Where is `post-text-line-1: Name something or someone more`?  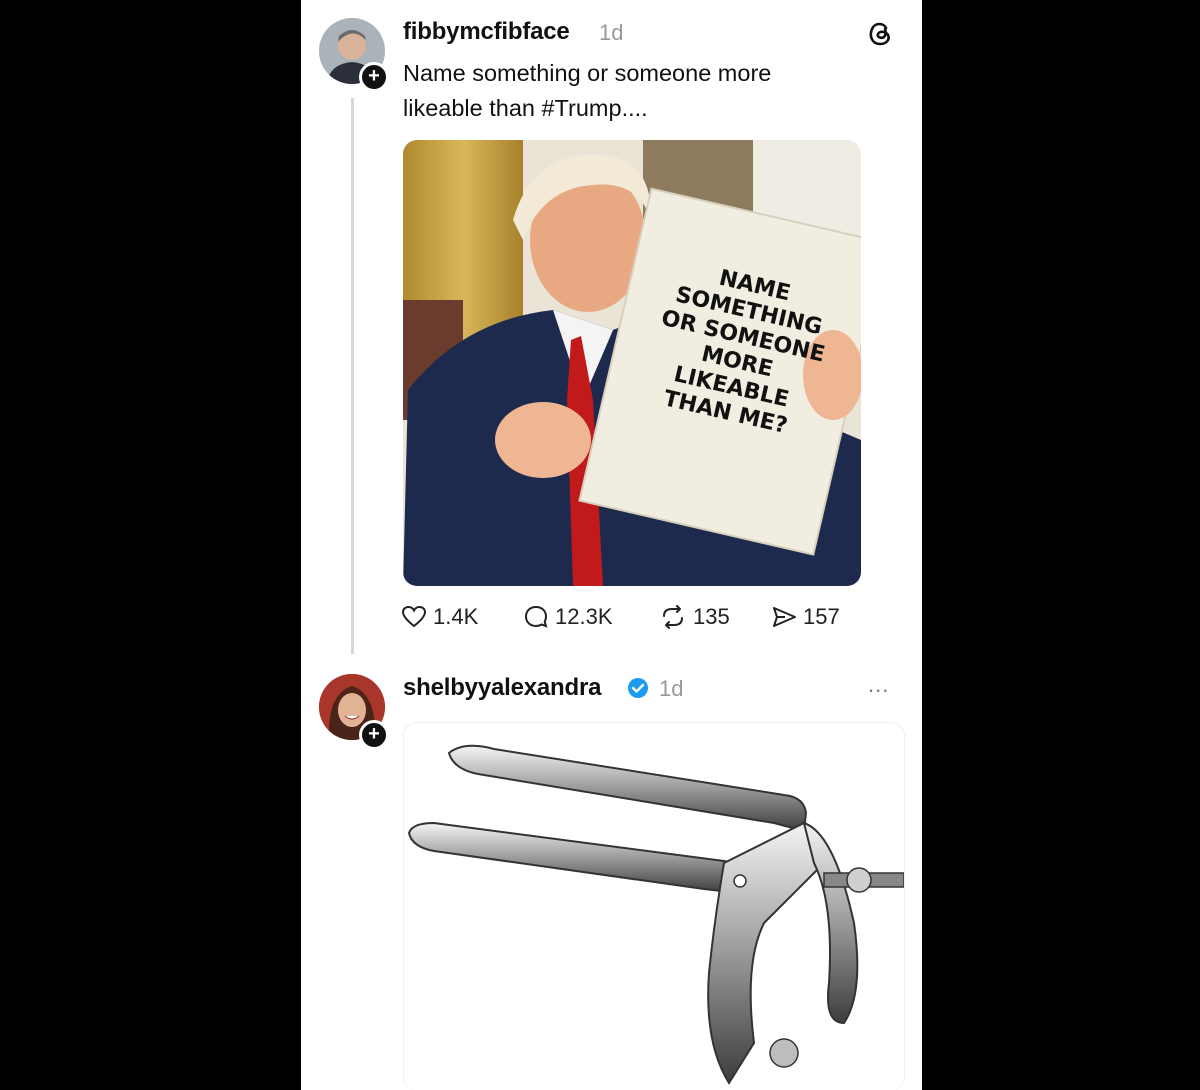
post-text-line-1: Name something or someone more is located at coordinates (587, 73).